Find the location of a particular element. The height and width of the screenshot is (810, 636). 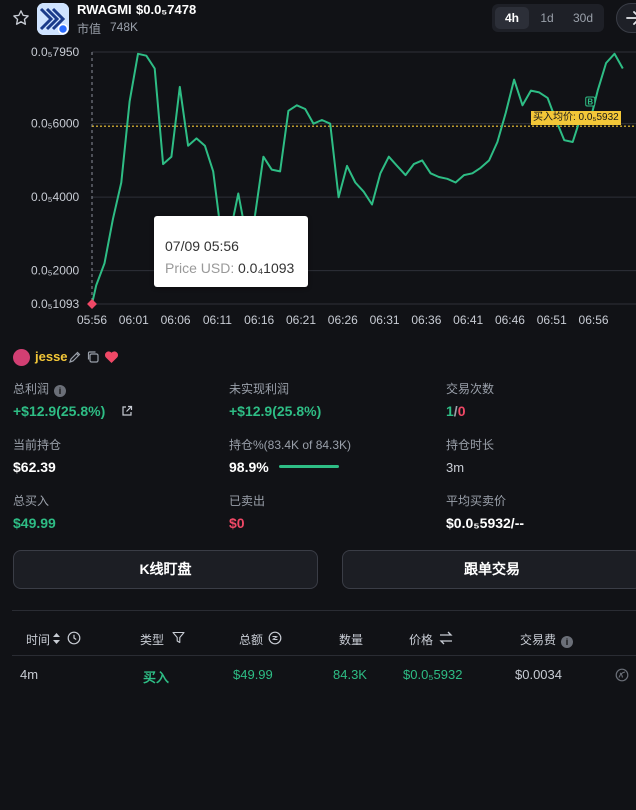

holding-duration-value: 3m is located at coordinates (455, 467).